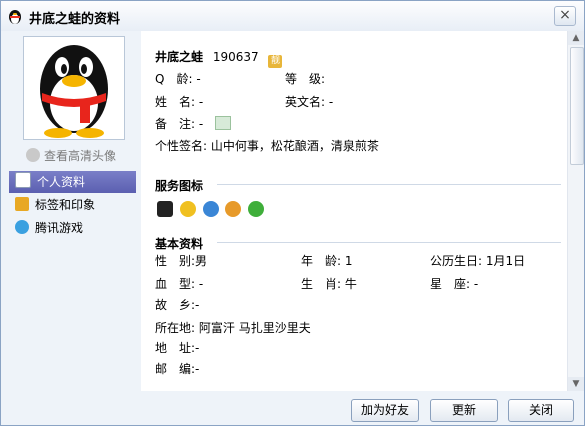  I want to click on avatar-zoom-icon, so click(33, 155).